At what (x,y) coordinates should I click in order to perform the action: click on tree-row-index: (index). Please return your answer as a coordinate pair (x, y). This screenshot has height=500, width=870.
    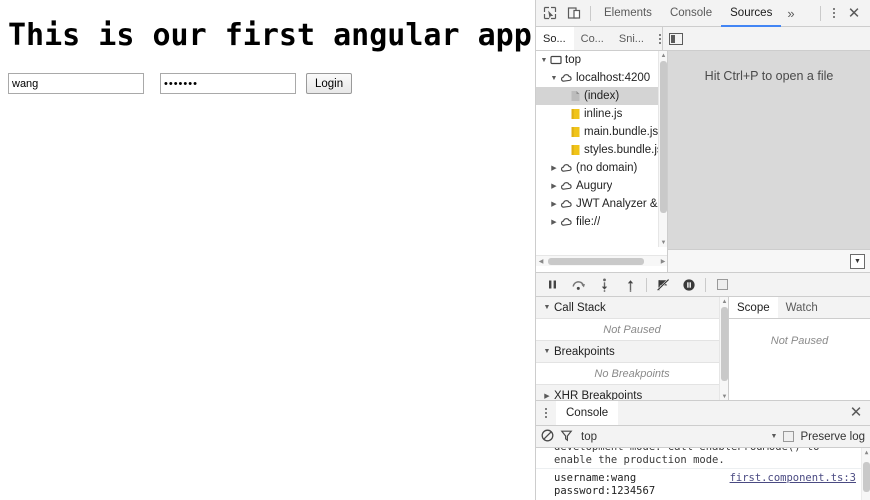
    Looking at the image, I should click on (601, 96).